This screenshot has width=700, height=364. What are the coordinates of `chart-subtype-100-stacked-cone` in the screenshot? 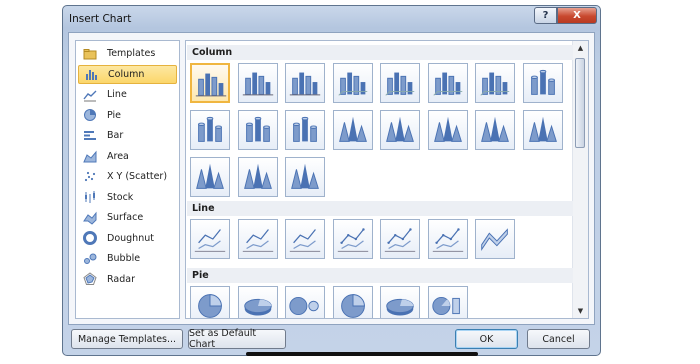 It's located at (447, 130).